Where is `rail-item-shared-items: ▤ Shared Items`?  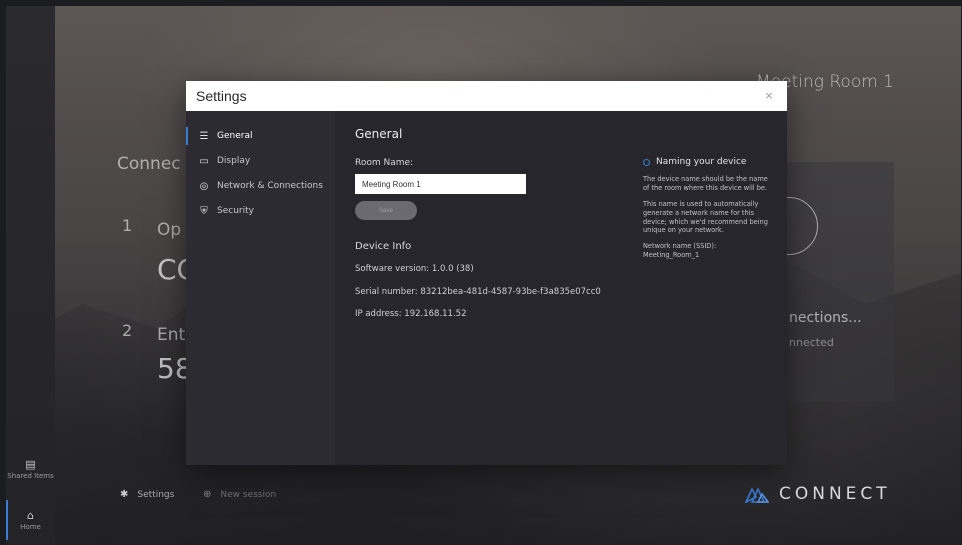
rail-item-shared-items: ▤ Shared Items is located at coordinates (30, 469).